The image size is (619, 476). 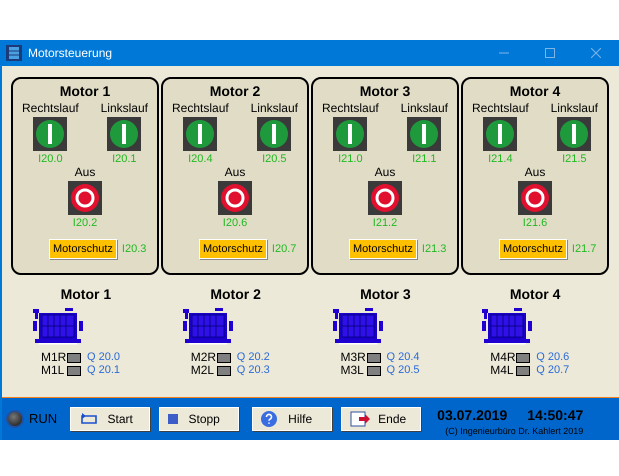 I want to click on input-address: I21.5, so click(x=574, y=159).